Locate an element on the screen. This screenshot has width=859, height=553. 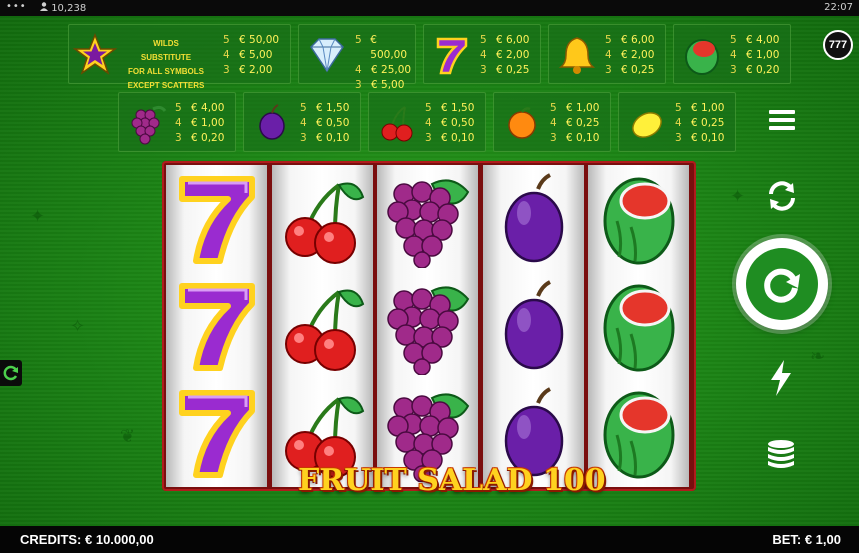
paytable-diamond: 5 € 500,00 4 € 25,00 3 € 5,00 is located at coordinates (357, 57).